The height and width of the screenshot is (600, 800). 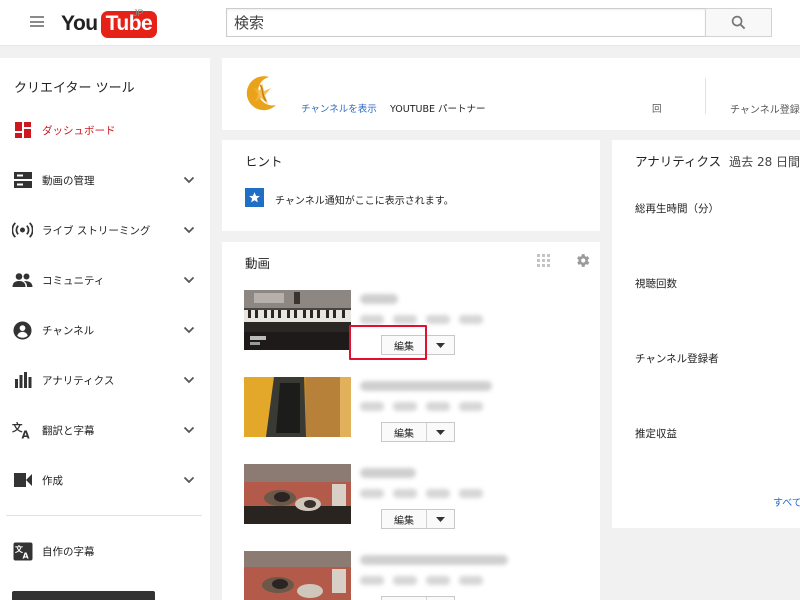 What do you see at coordinates (656, 284) in the screenshot?
I see `metric-views: 視聴回数` at bounding box center [656, 284].